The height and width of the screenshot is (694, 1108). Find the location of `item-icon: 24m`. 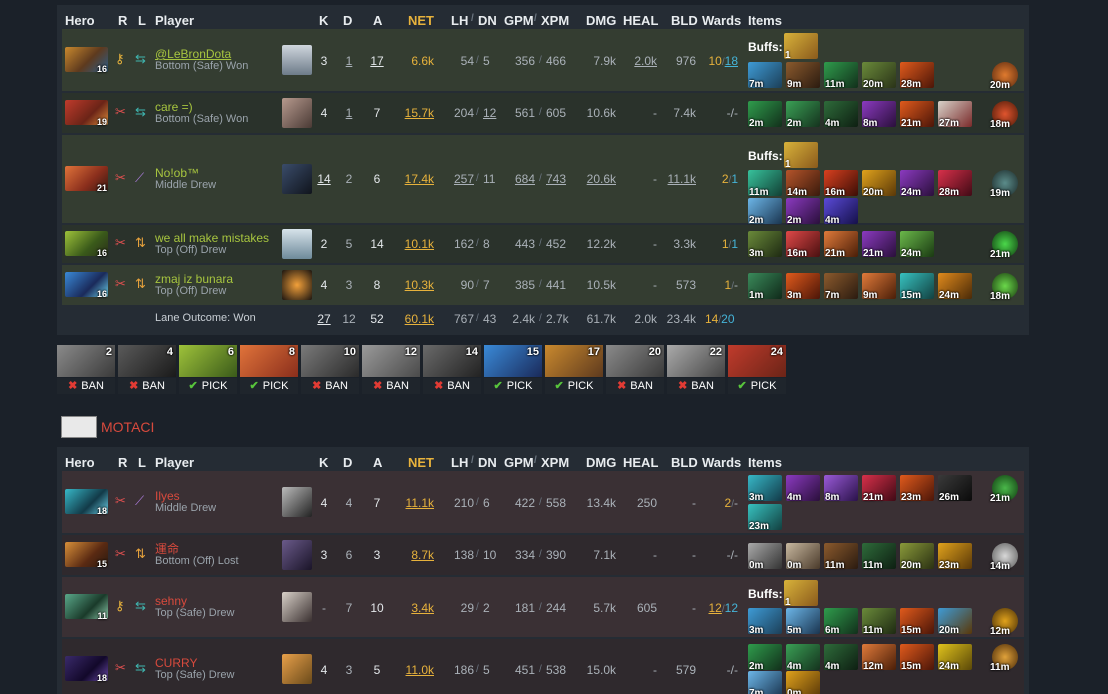

item-icon: 24m is located at coordinates (917, 245).